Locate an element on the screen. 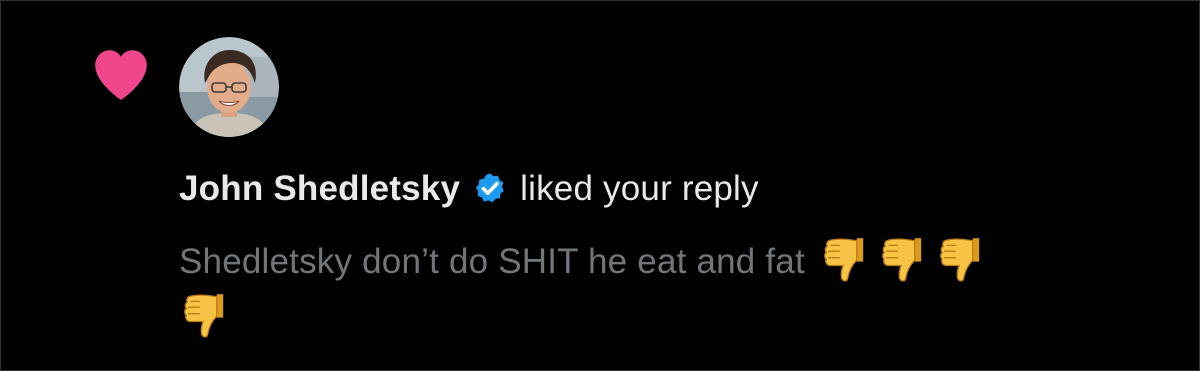 The height and width of the screenshot is (371, 1200). verified-badge-icon is located at coordinates (490, 188).